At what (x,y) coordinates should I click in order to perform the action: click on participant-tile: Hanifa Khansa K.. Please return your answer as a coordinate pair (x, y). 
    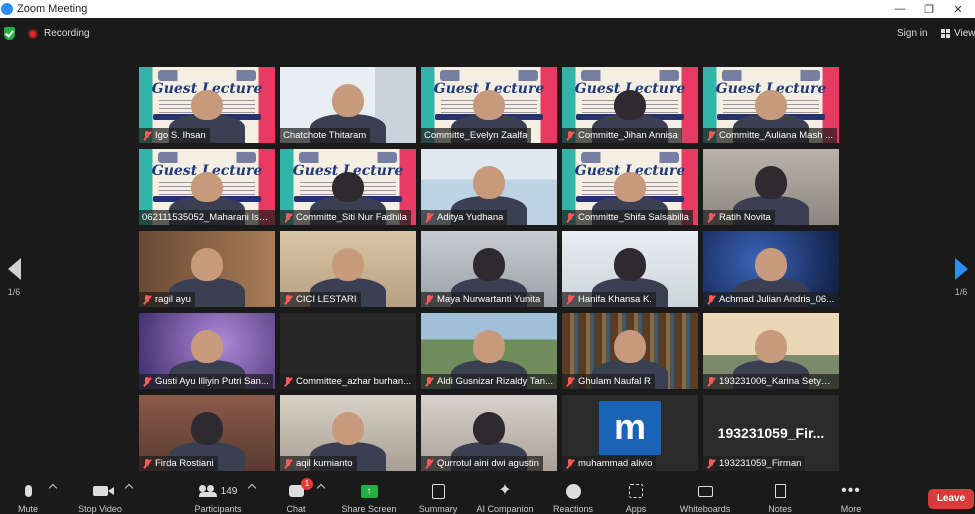
    Looking at the image, I should click on (630, 269).